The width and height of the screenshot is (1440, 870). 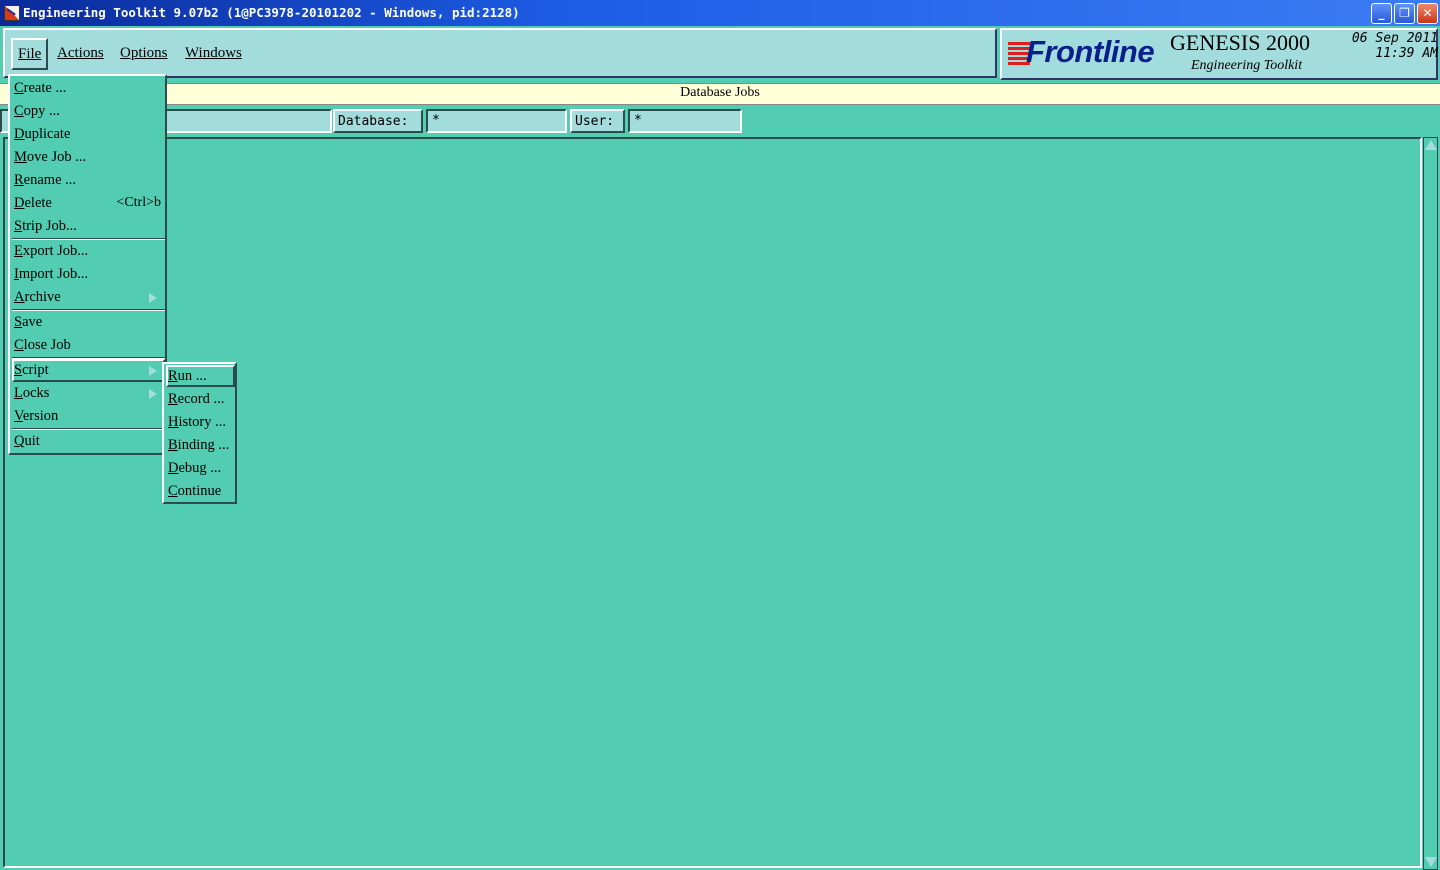 I want to click on database-label: Database:, so click(x=378, y=121).